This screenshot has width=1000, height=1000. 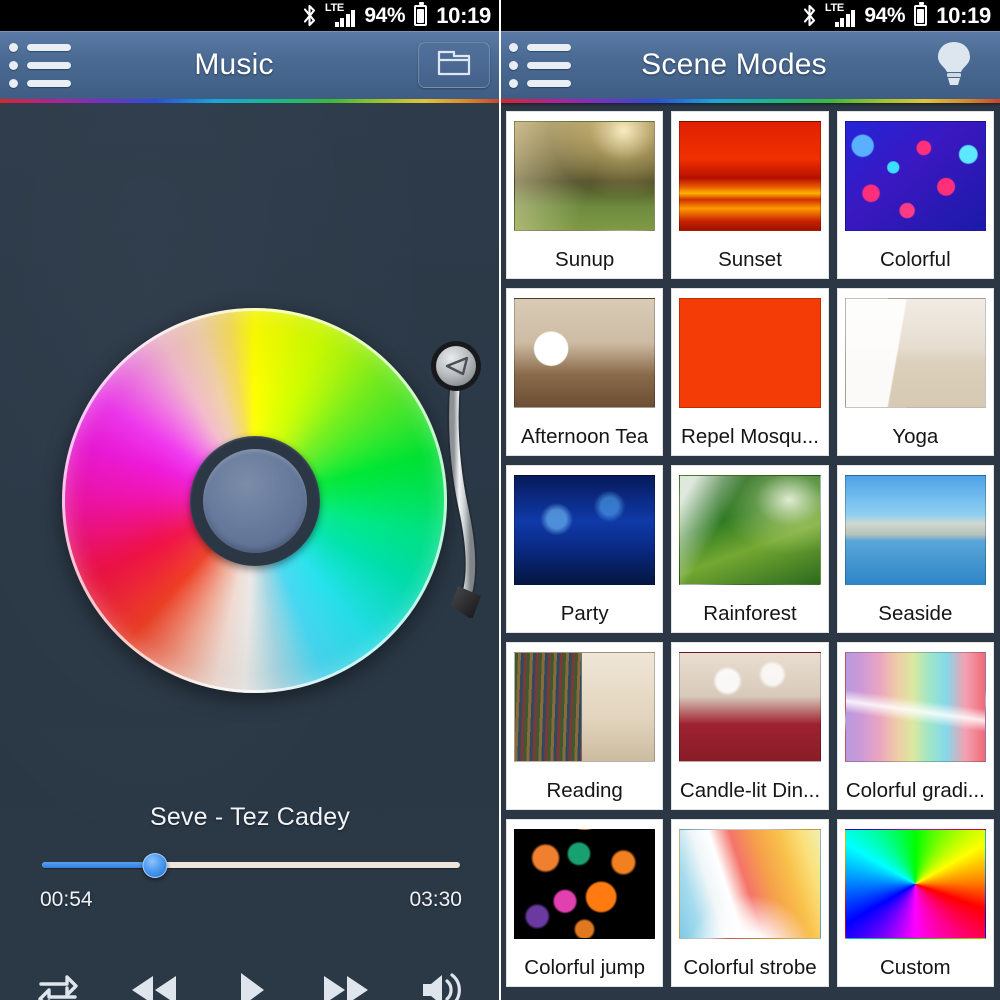 I want to click on folder-button, so click(x=454, y=65).